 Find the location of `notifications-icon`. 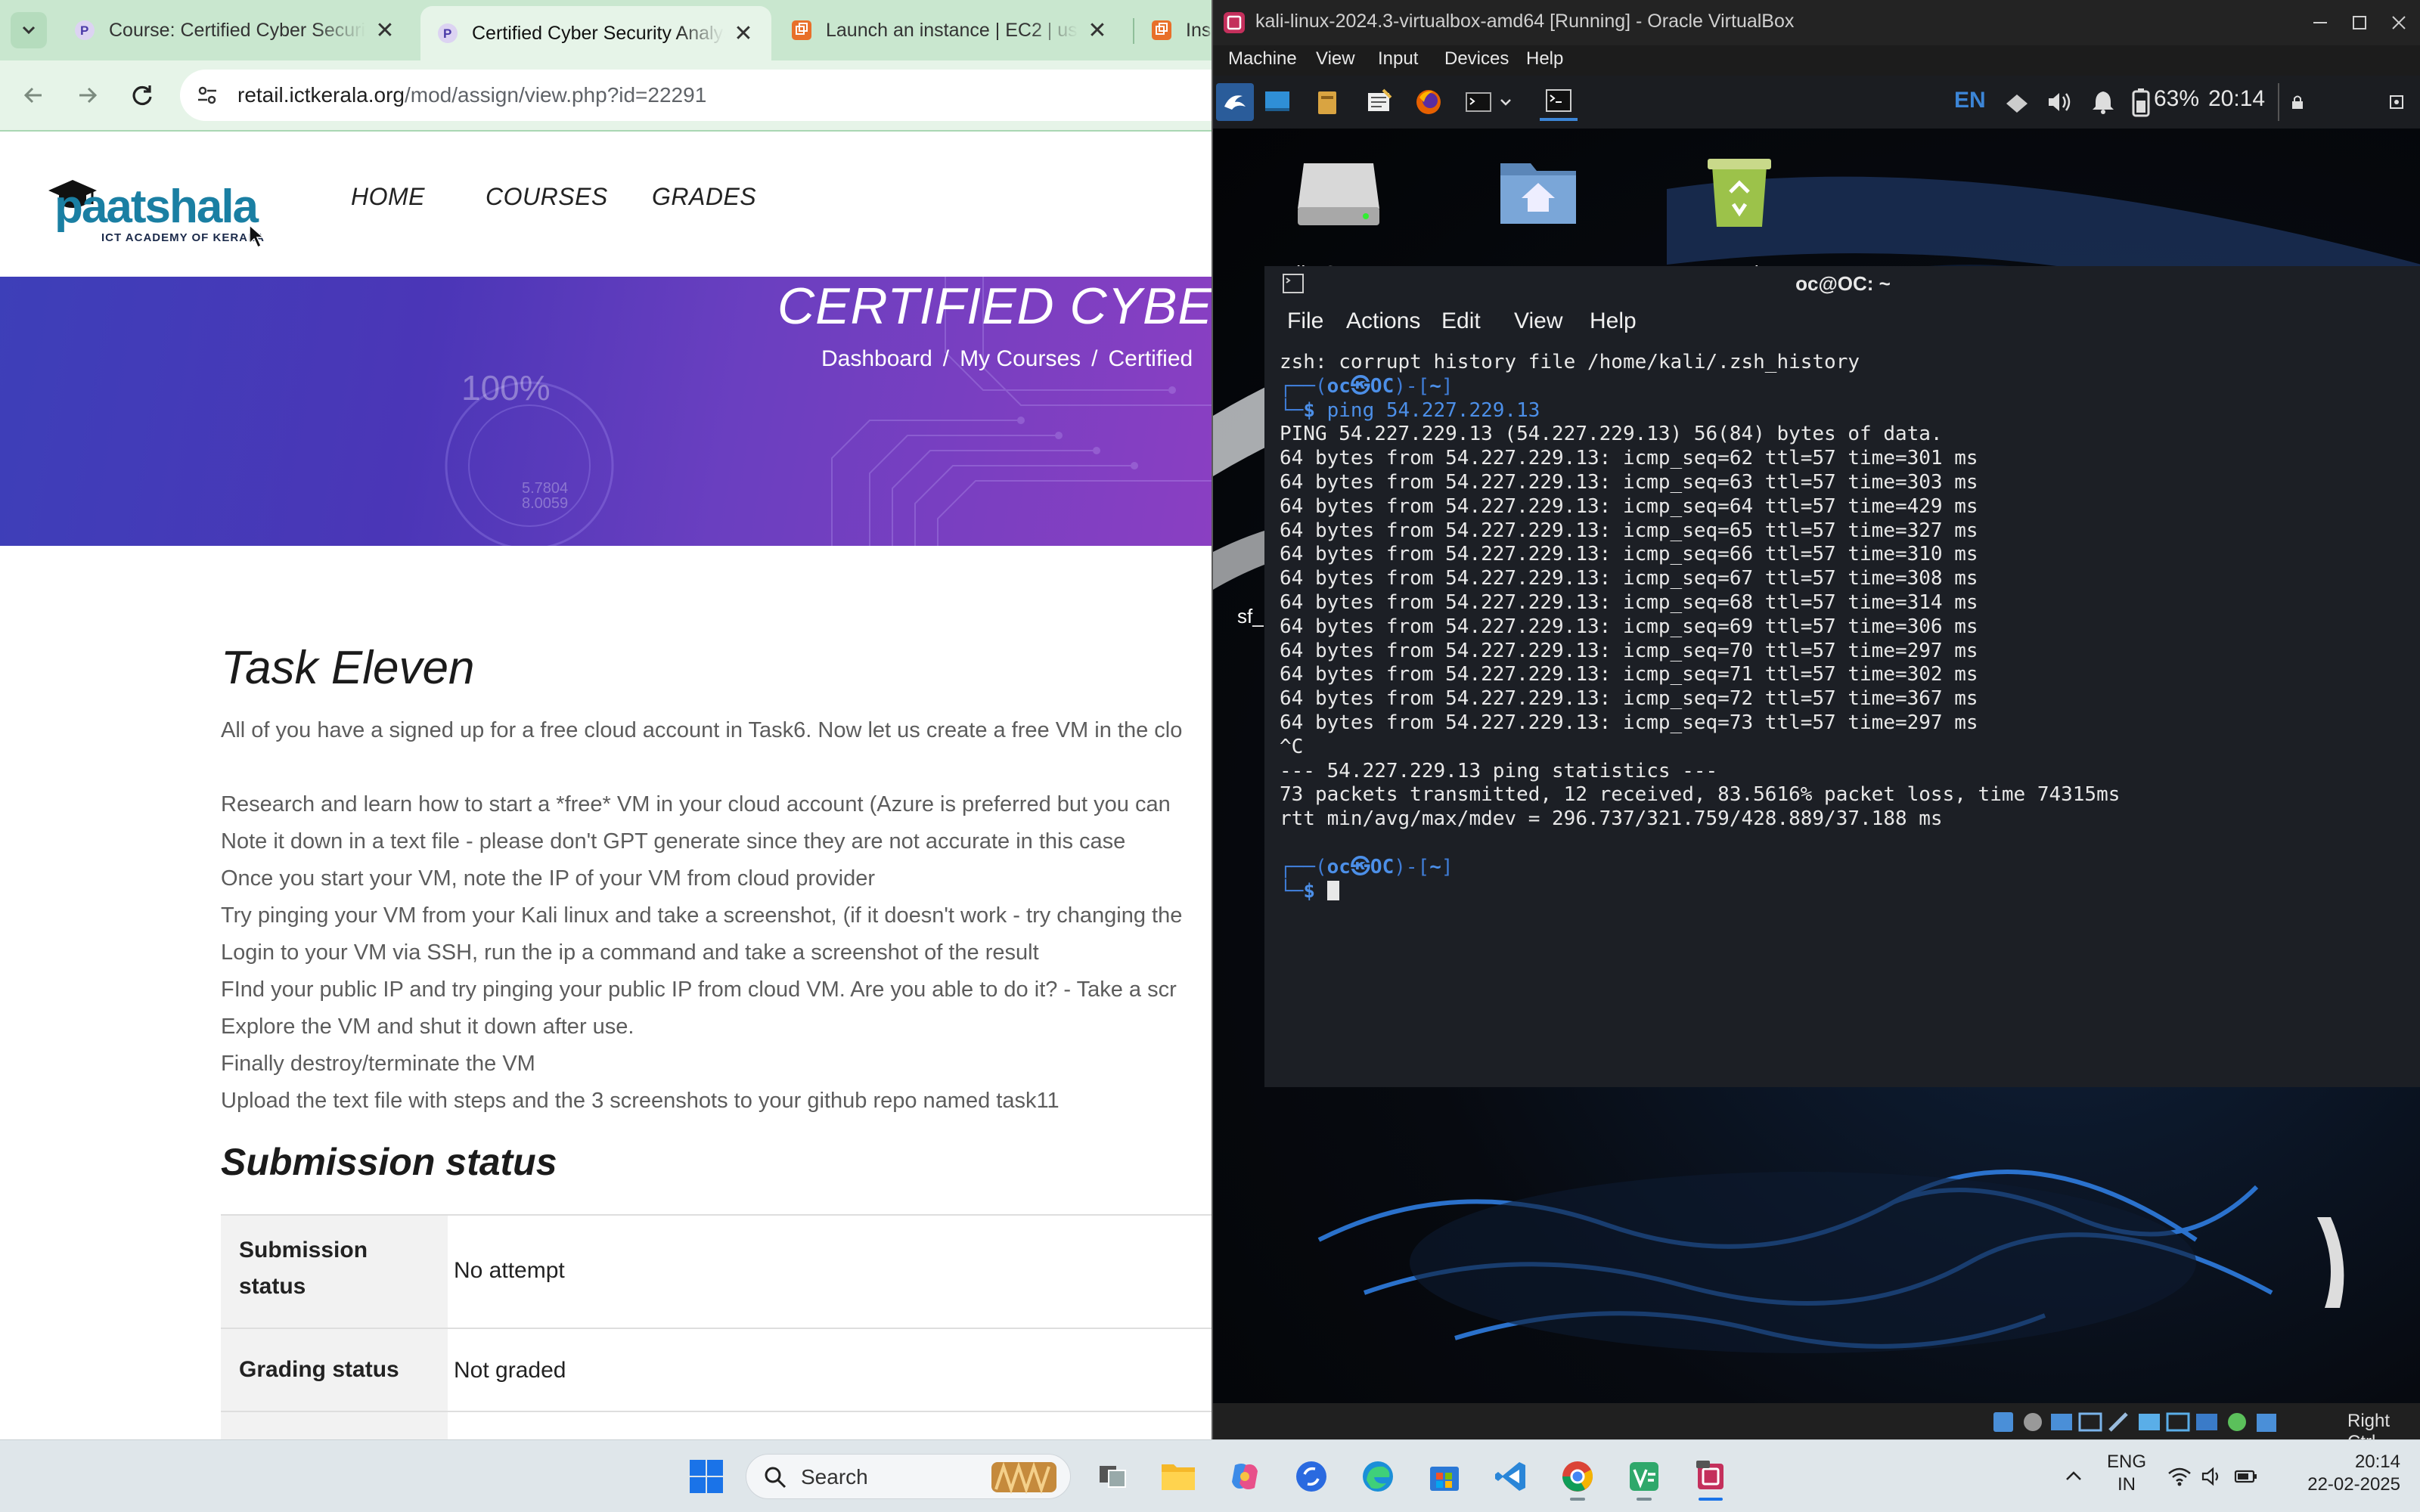

notifications-icon is located at coordinates (2103, 102).